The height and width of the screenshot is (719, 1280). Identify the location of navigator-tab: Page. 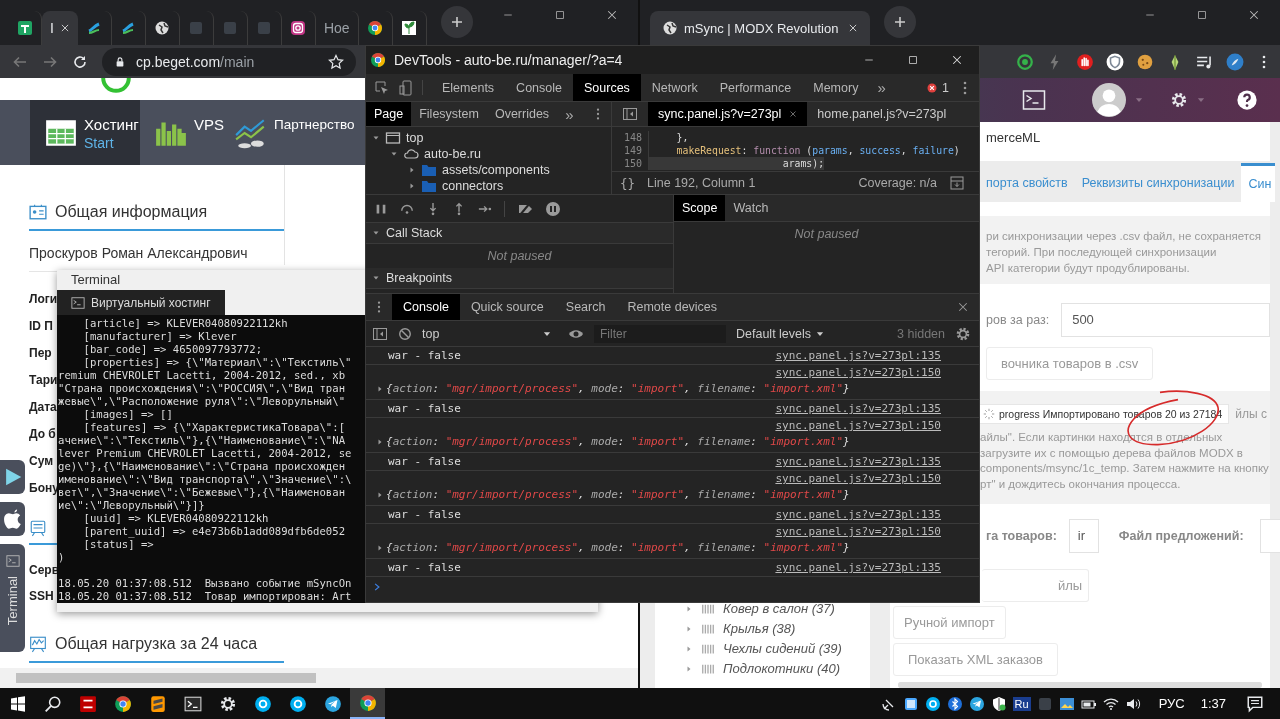
(389, 114).